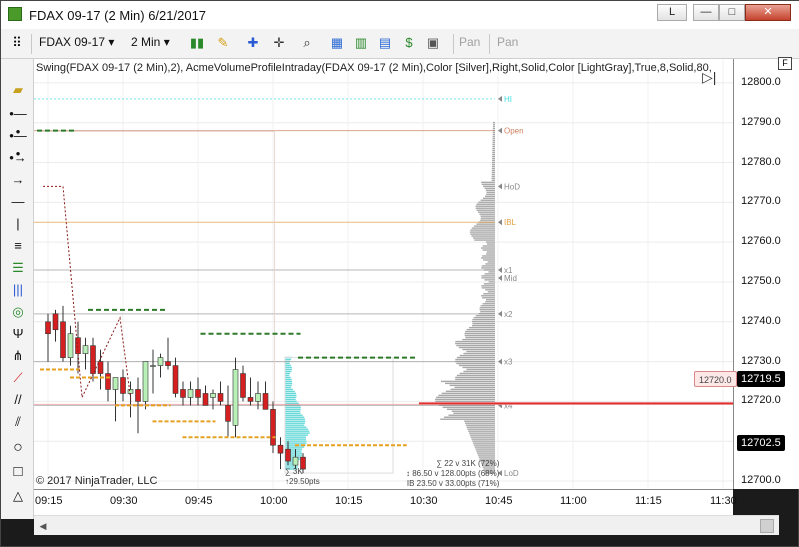 This screenshot has height=547, width=799. I want to click on arrow-line-icon: →, so click(18, 180).